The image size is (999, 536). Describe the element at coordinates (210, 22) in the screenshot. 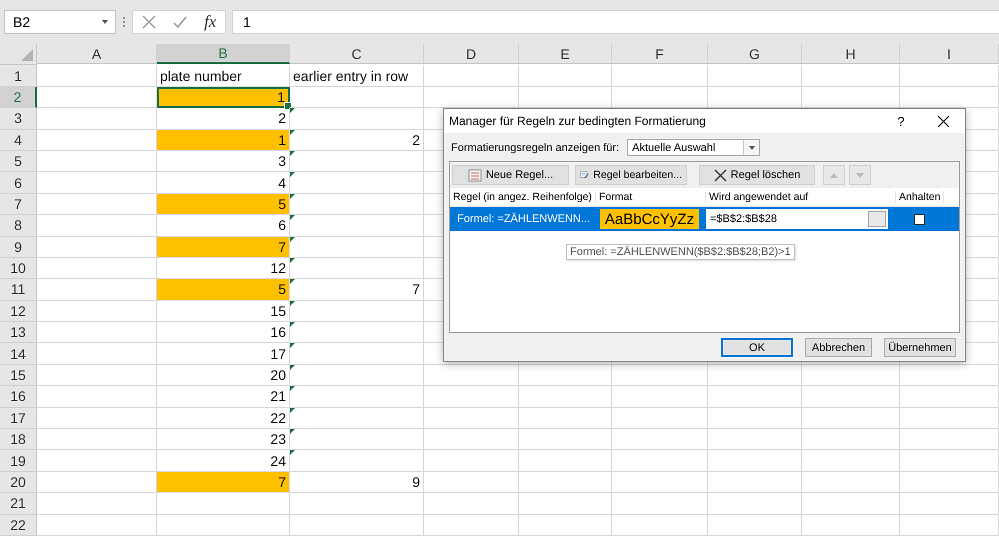

I see `insert-function-button: fx` at that location.